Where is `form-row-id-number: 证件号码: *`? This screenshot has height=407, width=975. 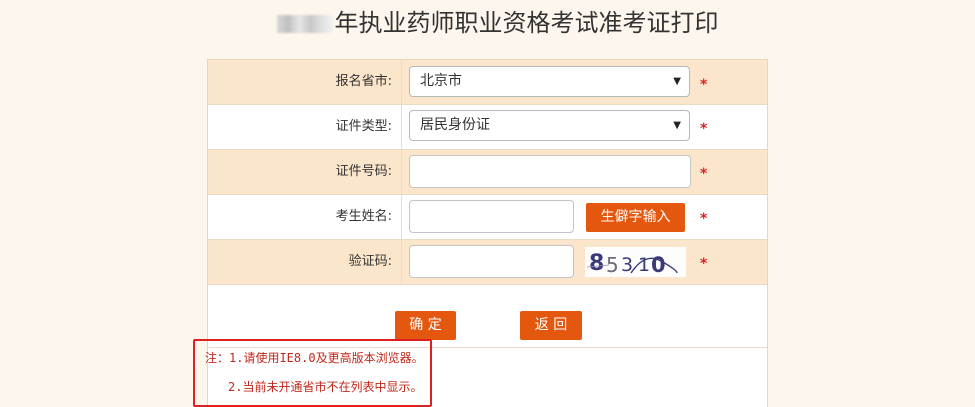 form-row-id-number: 证件号码: * is located at coordinates (487, 172).